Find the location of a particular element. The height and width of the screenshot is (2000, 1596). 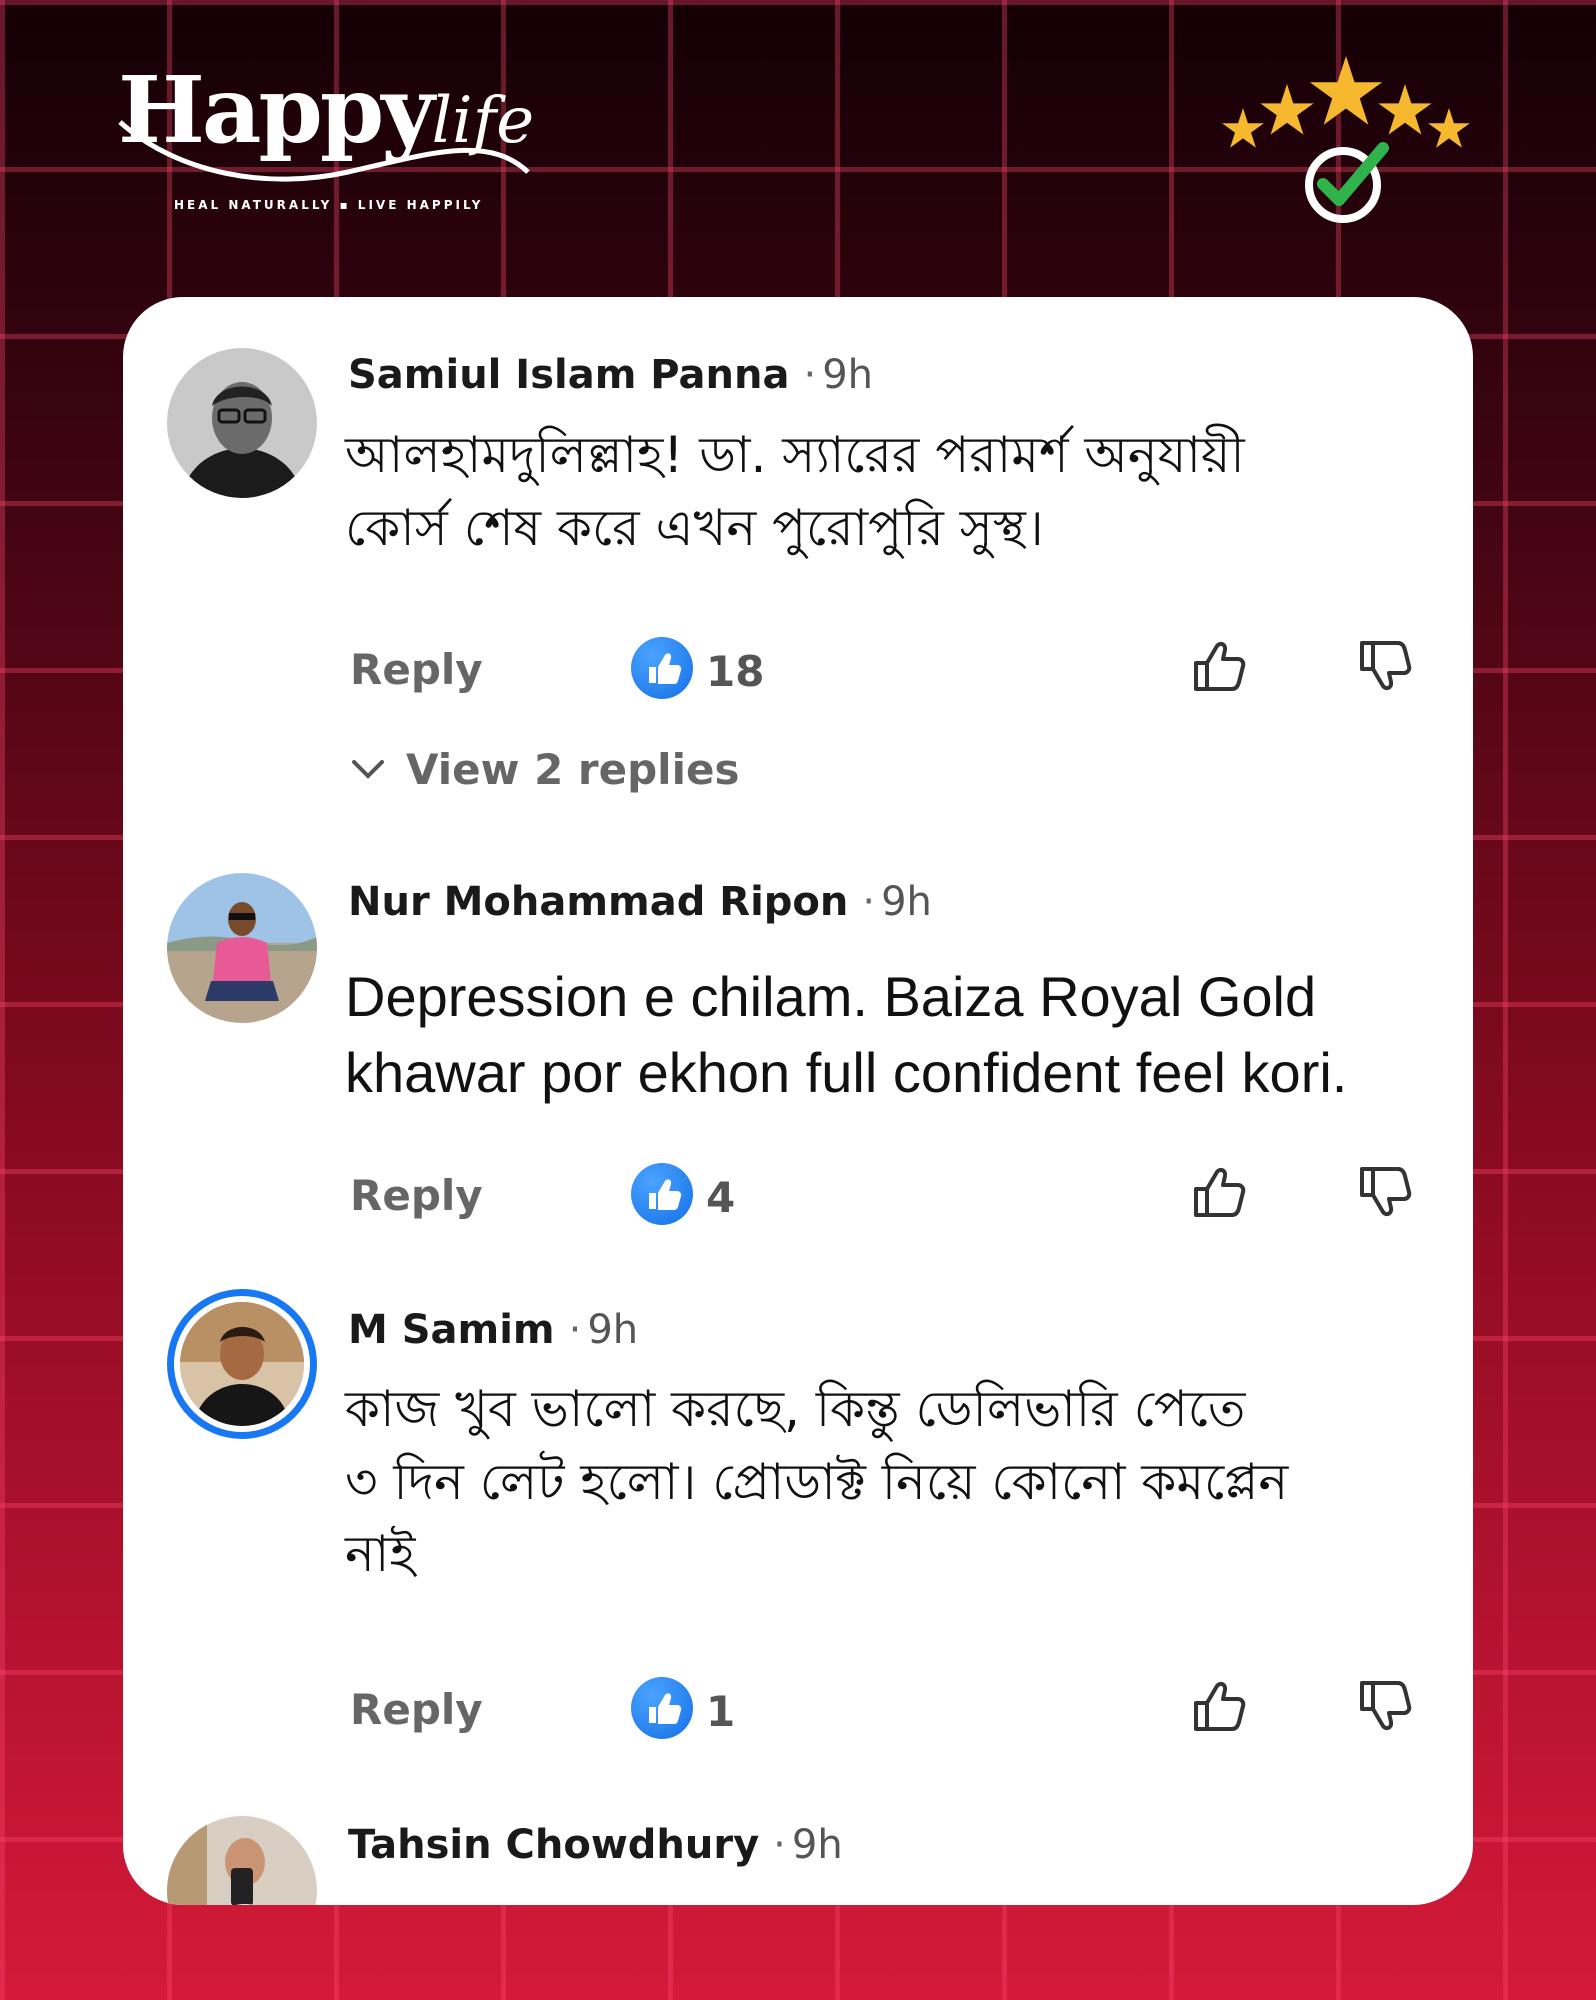

logo-tagline: HEAL NATURALLY ▪ LIVE HAPPILY is located at coordinates (329, 205).